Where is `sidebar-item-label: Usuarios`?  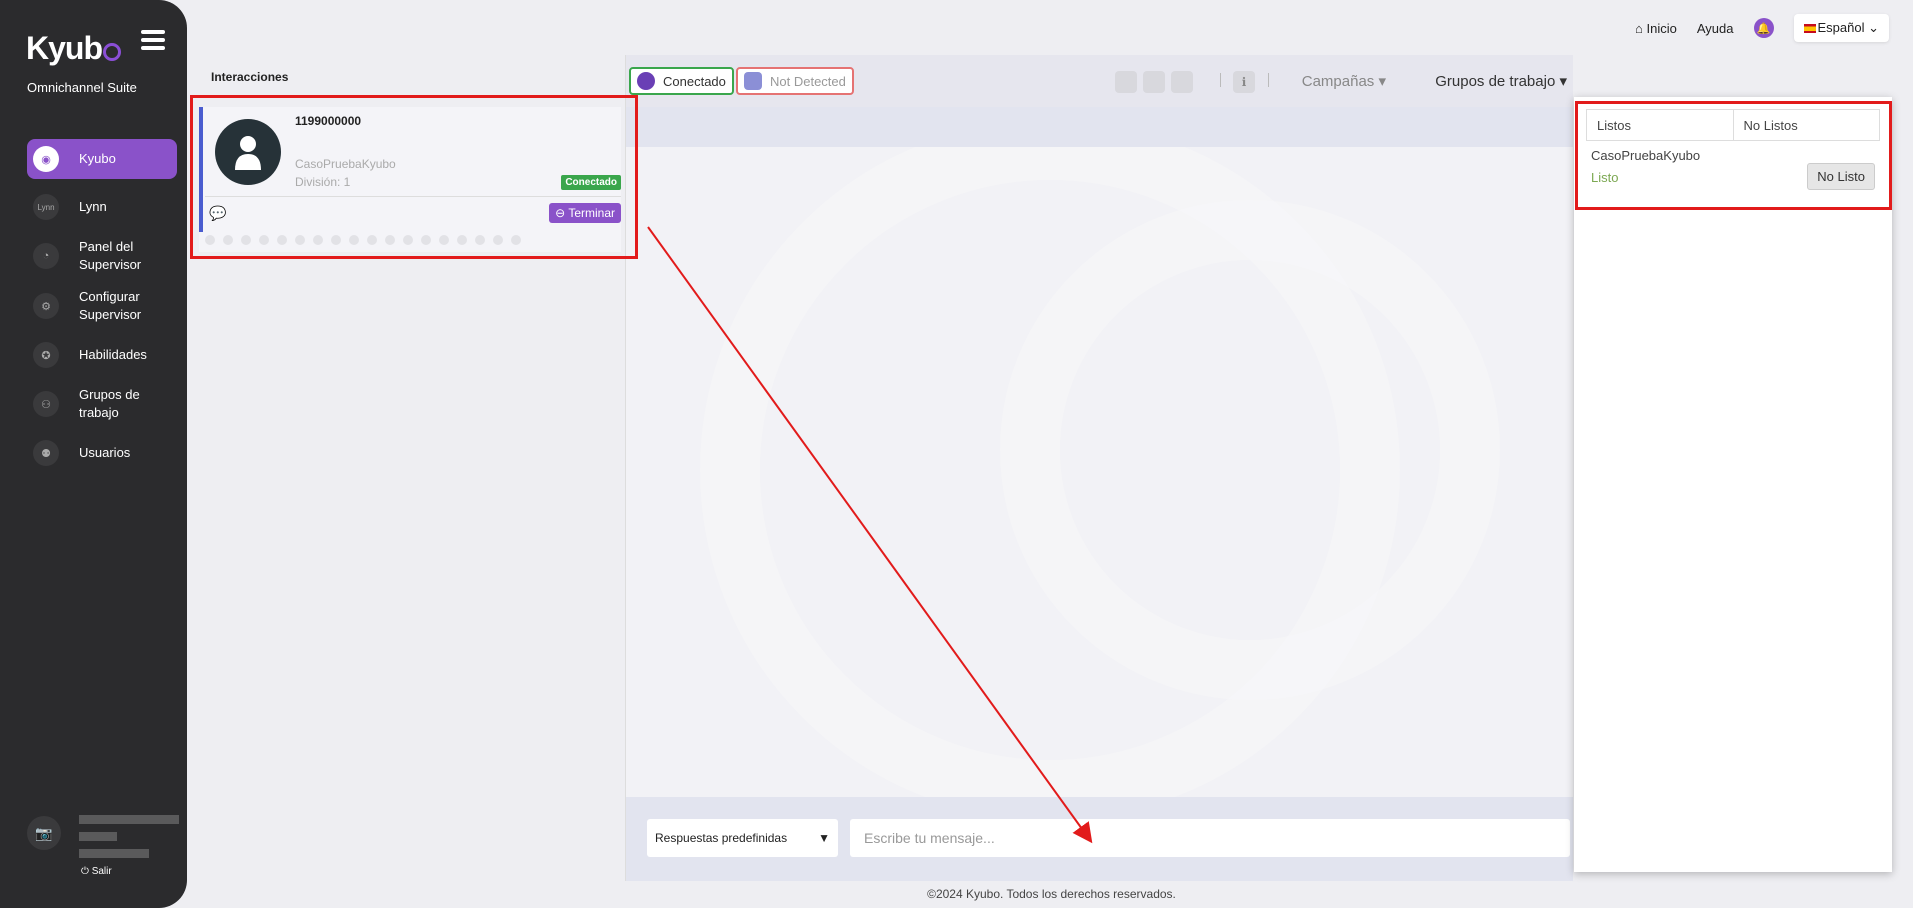
sidebar-item-label: Usuarios is located at coordinates (105, 452).